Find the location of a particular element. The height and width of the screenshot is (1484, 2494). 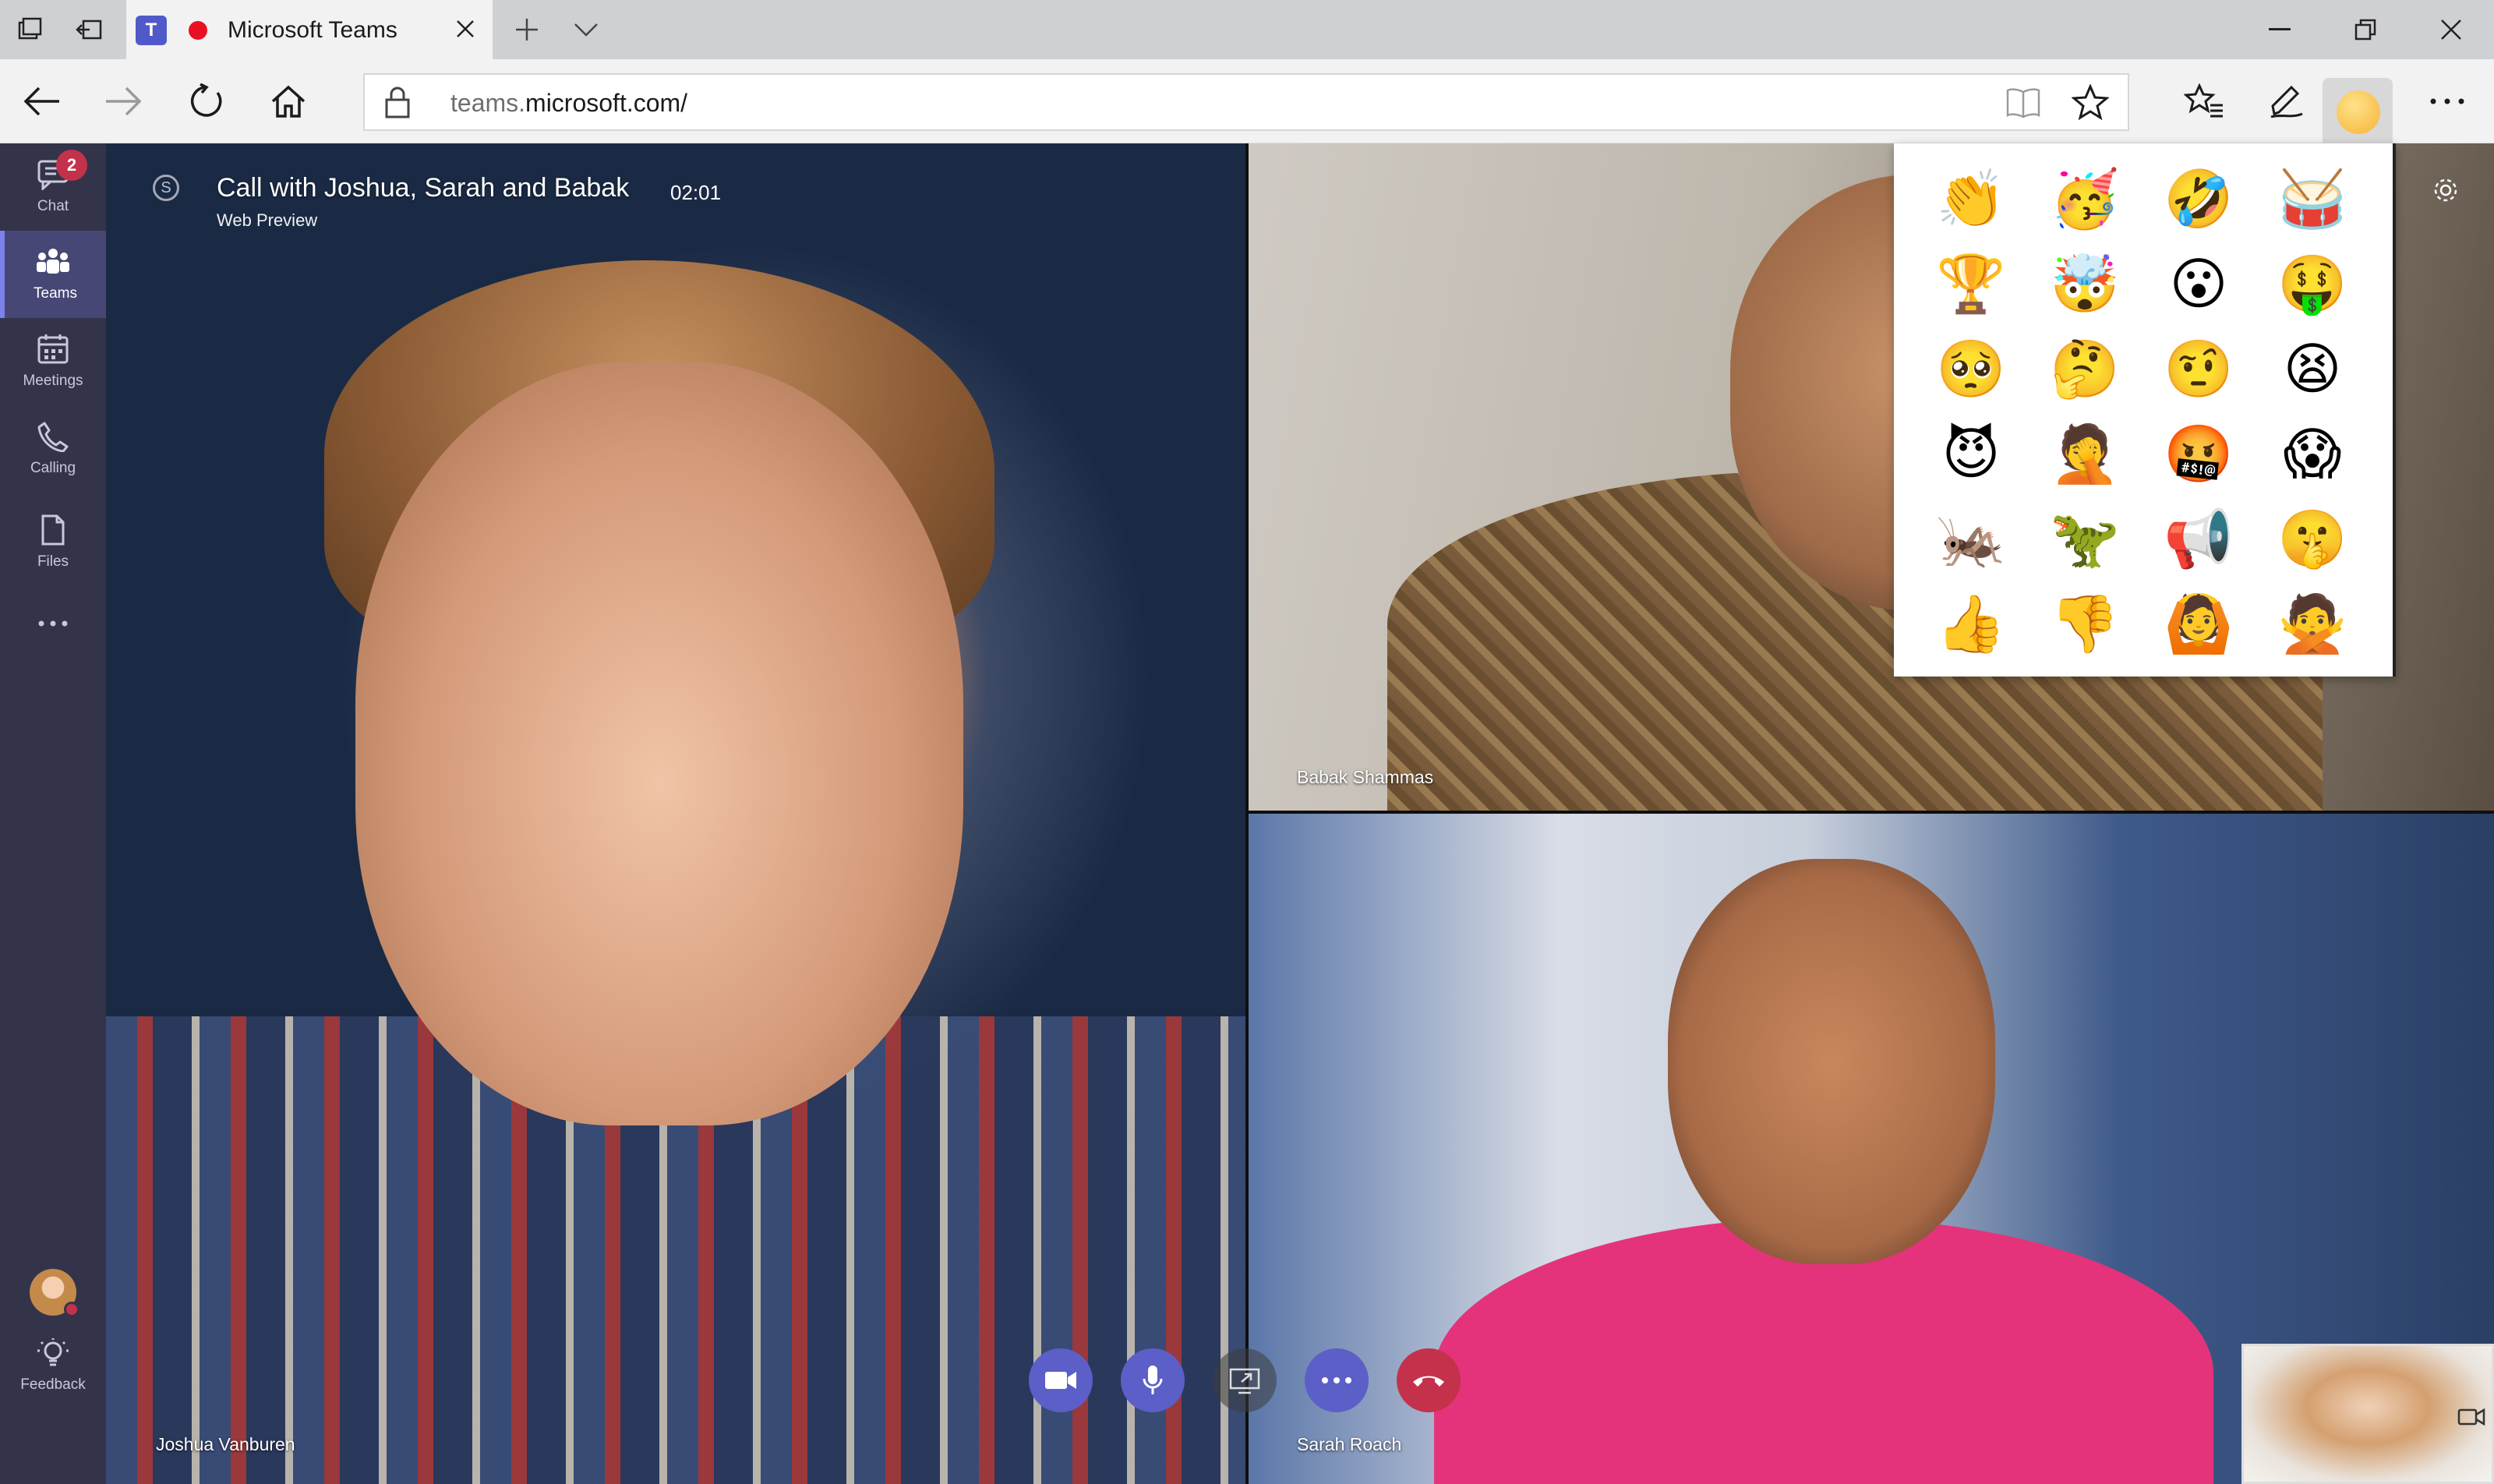

more-options-button is located at coordinates (1337, 1380).